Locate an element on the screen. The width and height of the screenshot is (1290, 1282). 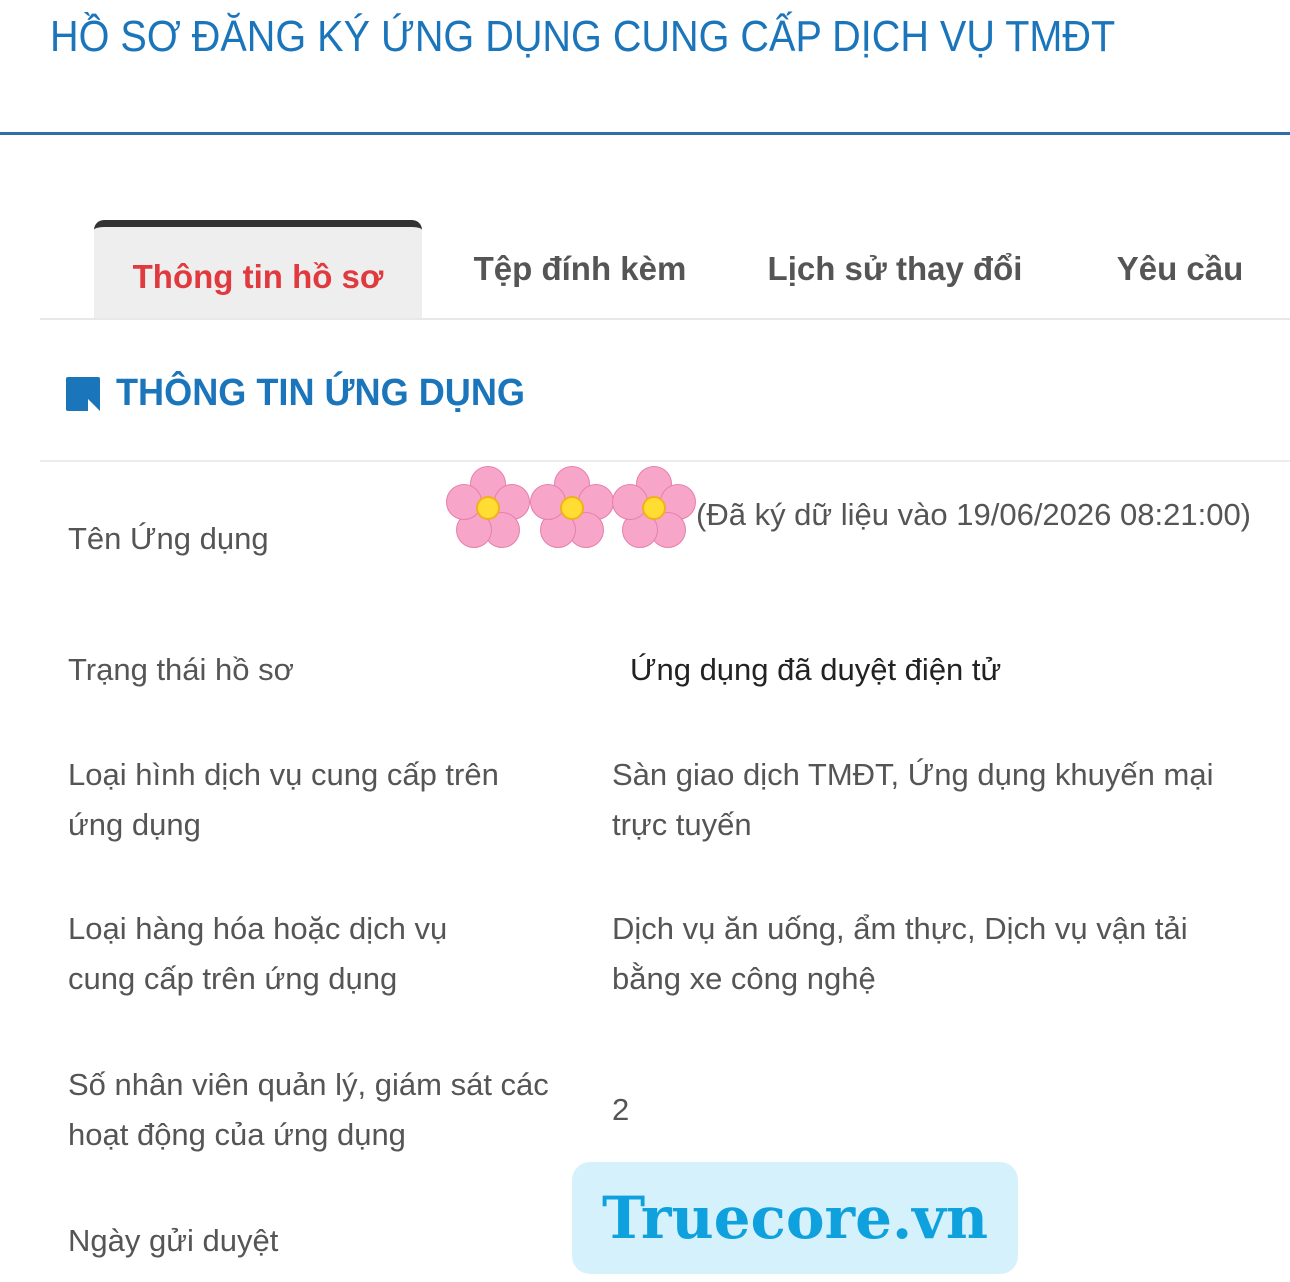
watermark-text: Truecore.vn is located at coordinates (795, 1218).